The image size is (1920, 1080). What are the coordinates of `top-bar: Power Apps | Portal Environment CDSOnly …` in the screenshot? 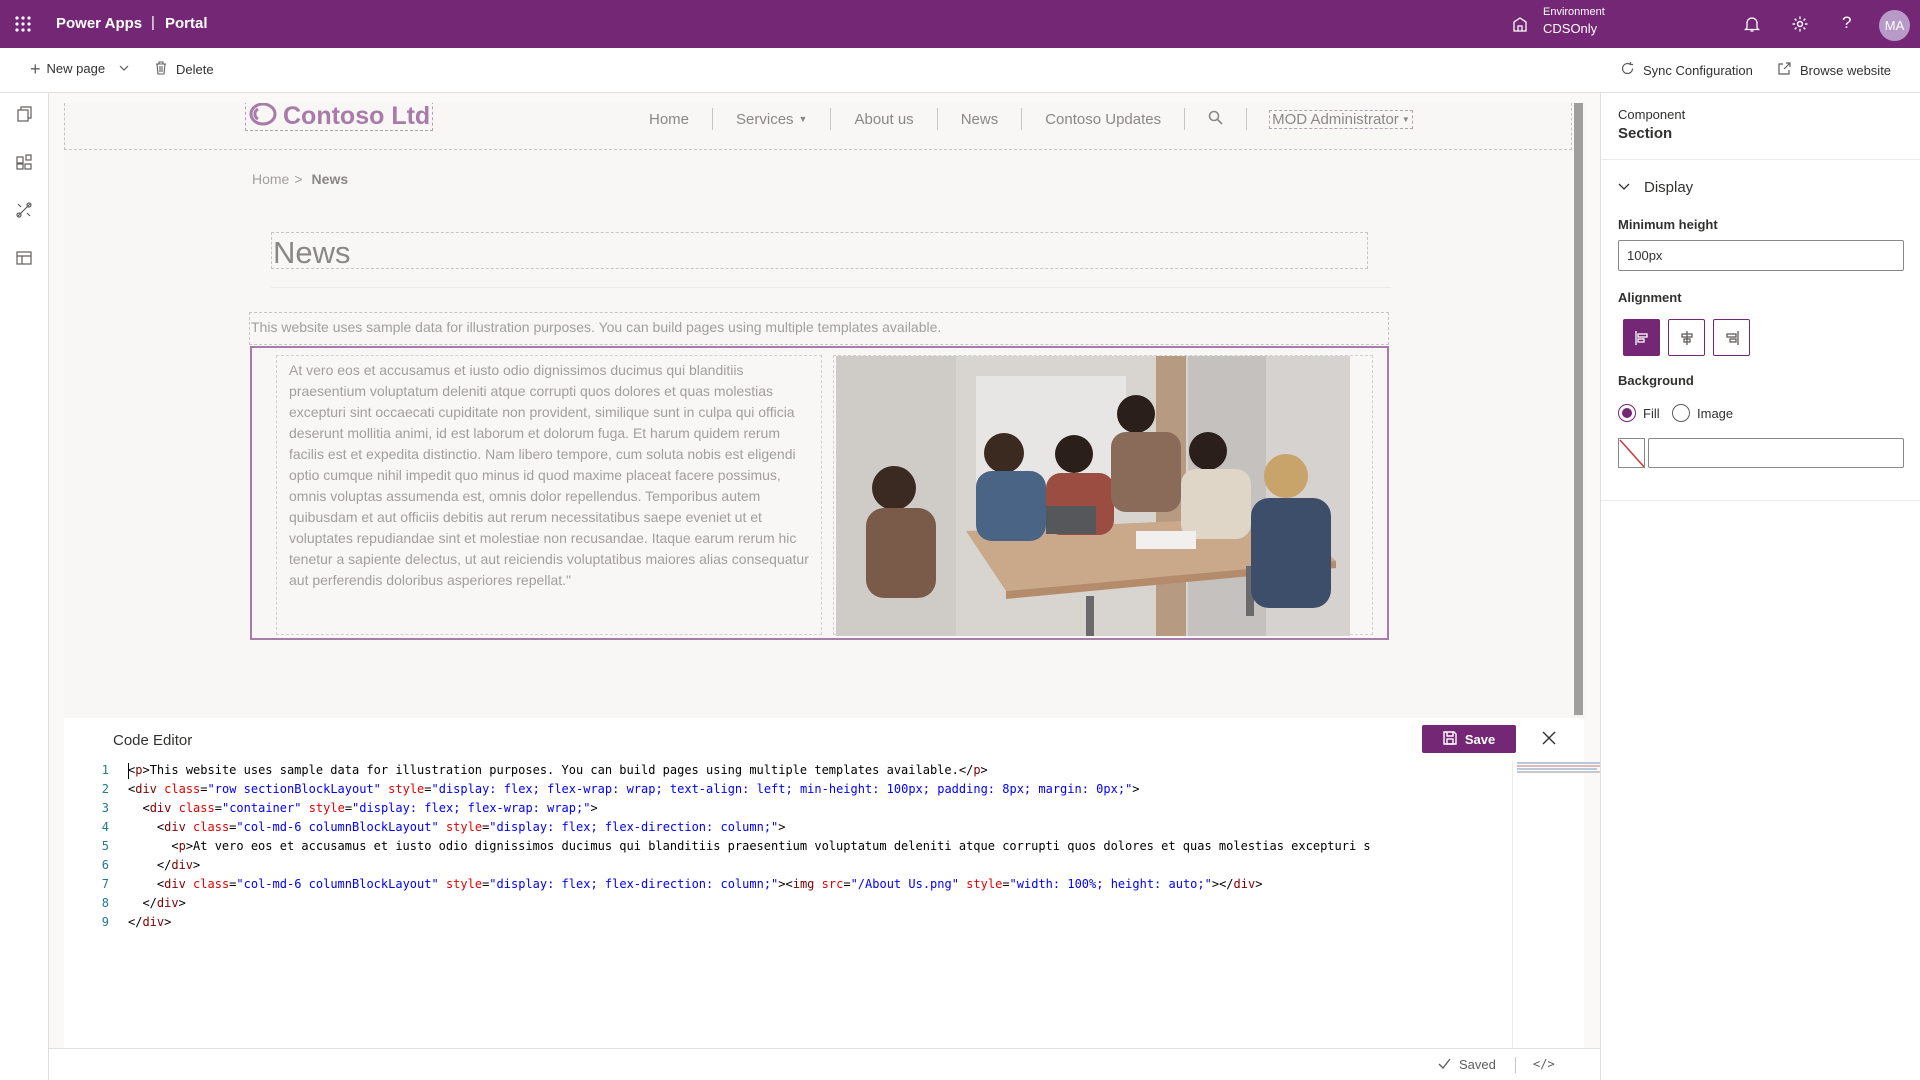 It's located at (960, 24).